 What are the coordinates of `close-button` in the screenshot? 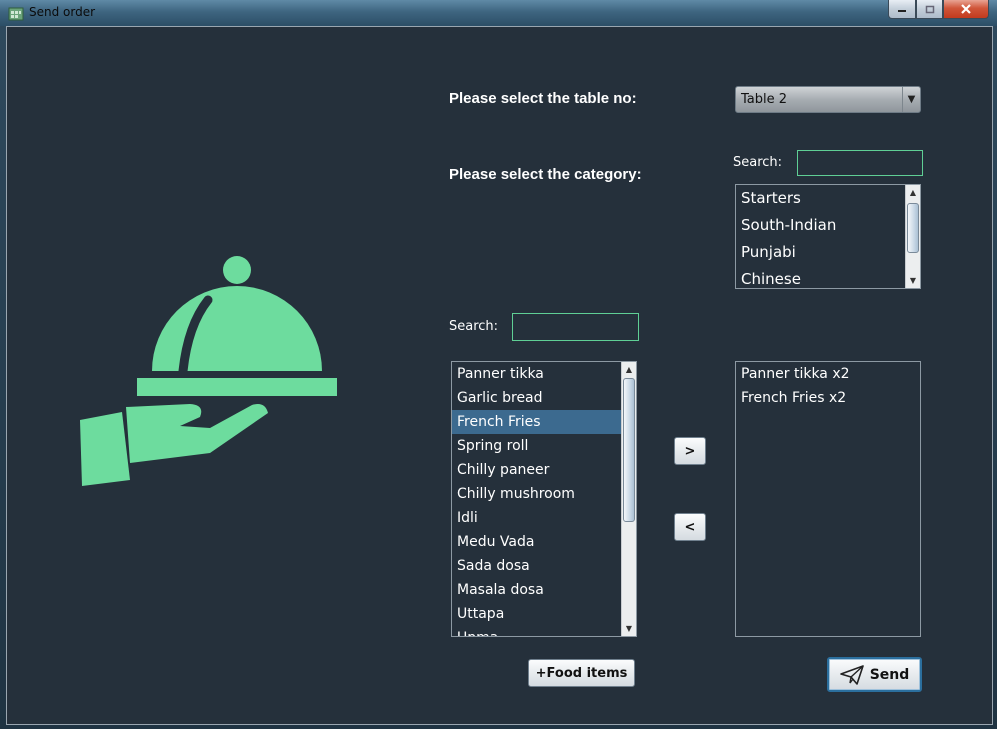 It's located at (966, 9).